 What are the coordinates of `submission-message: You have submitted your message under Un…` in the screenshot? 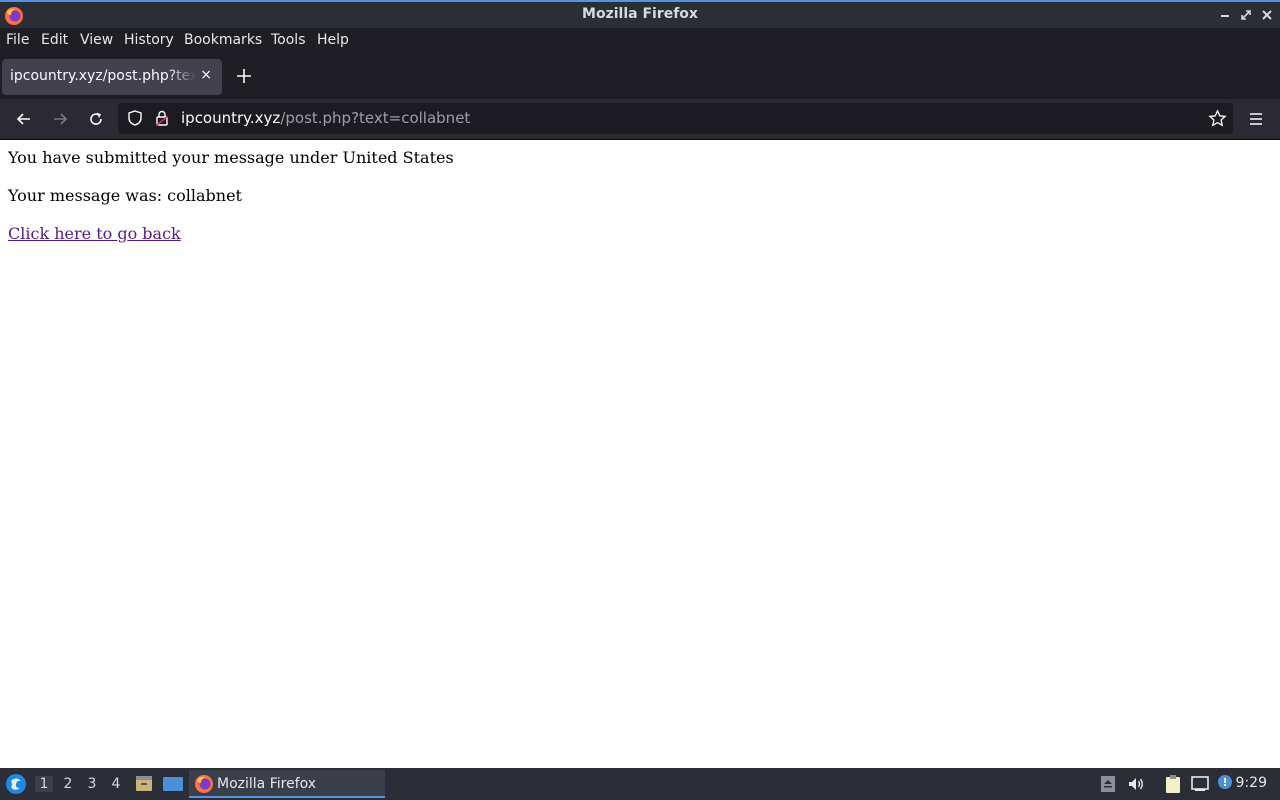 It's located at (231, 157).